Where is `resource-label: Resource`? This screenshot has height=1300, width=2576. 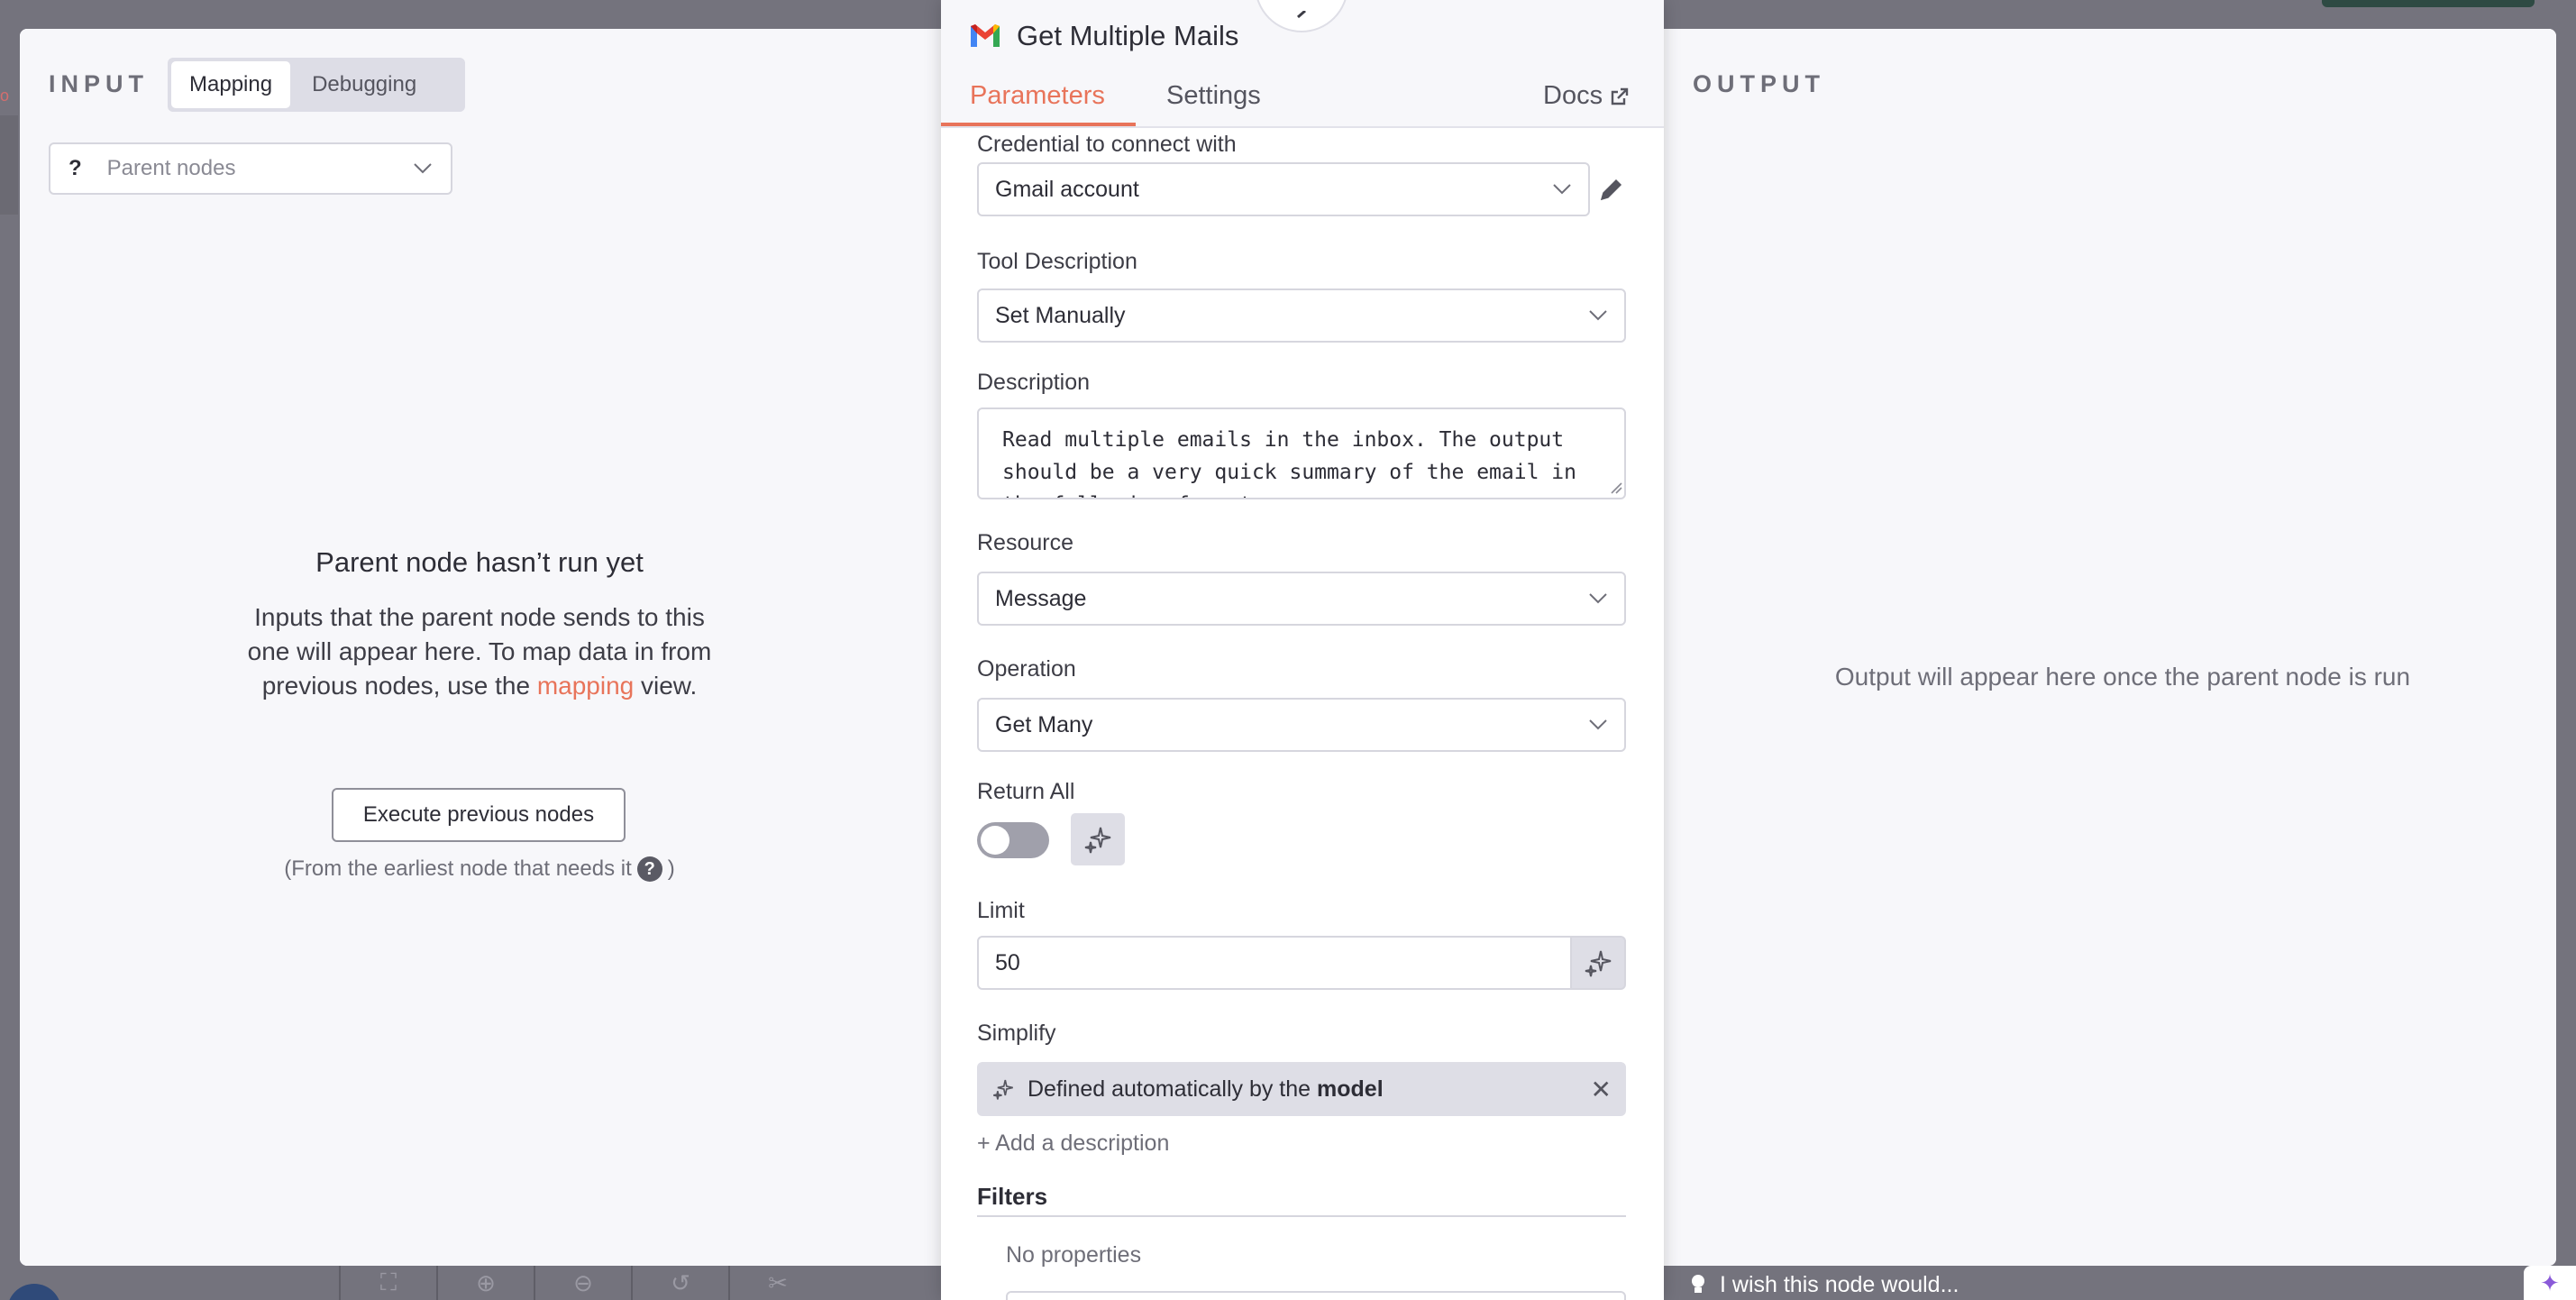 resource-label: Resource is located at coordinates (1025, 542).